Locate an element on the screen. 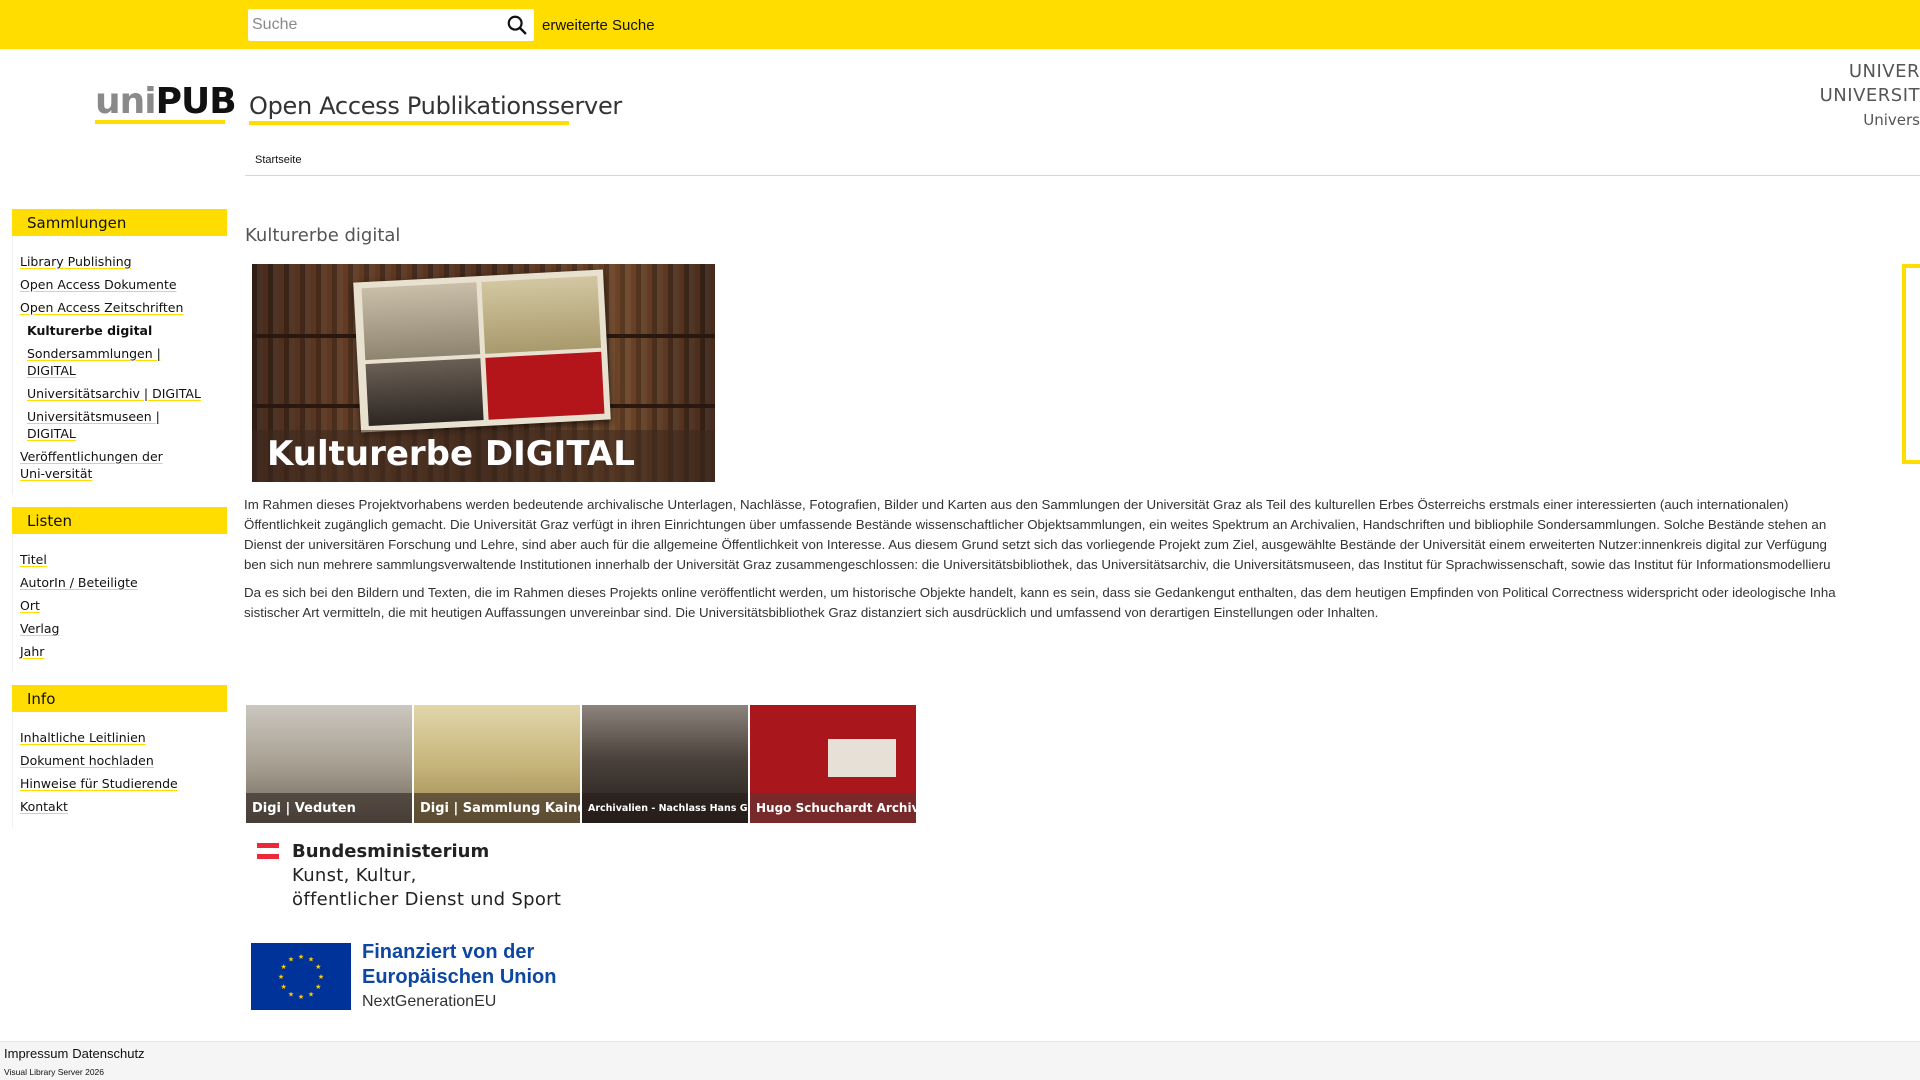 The width and height of the screenshot is (1920, 1080). sidebar-item-leitlinien: Inhaltliche Leitlinien is located at coordinates (120, 737).